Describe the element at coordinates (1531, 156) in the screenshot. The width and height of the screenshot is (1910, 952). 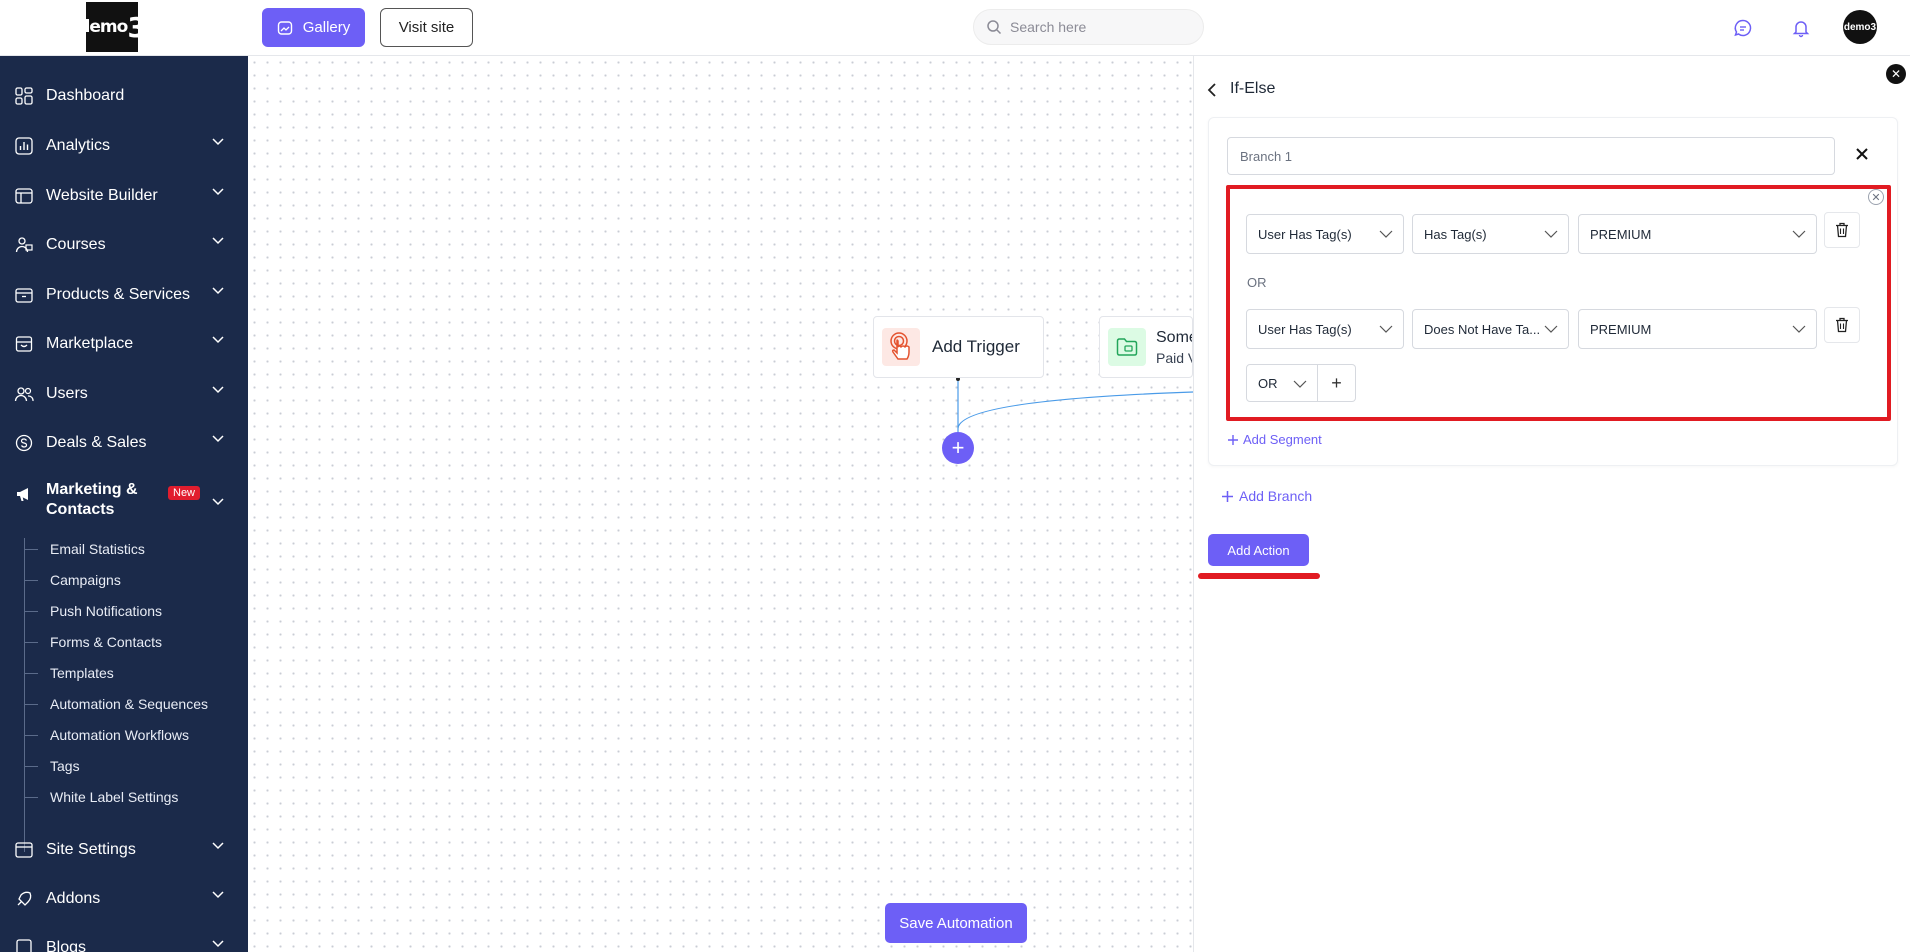
I see `branch-name-input: Branch 1` at that location.